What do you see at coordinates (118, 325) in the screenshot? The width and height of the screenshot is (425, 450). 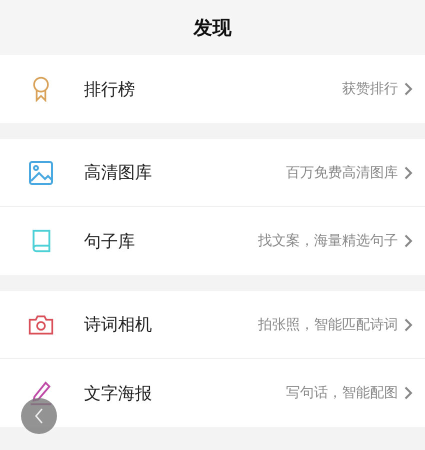 I see `item-label: 诗词相机` at bounding box center [118, 325].